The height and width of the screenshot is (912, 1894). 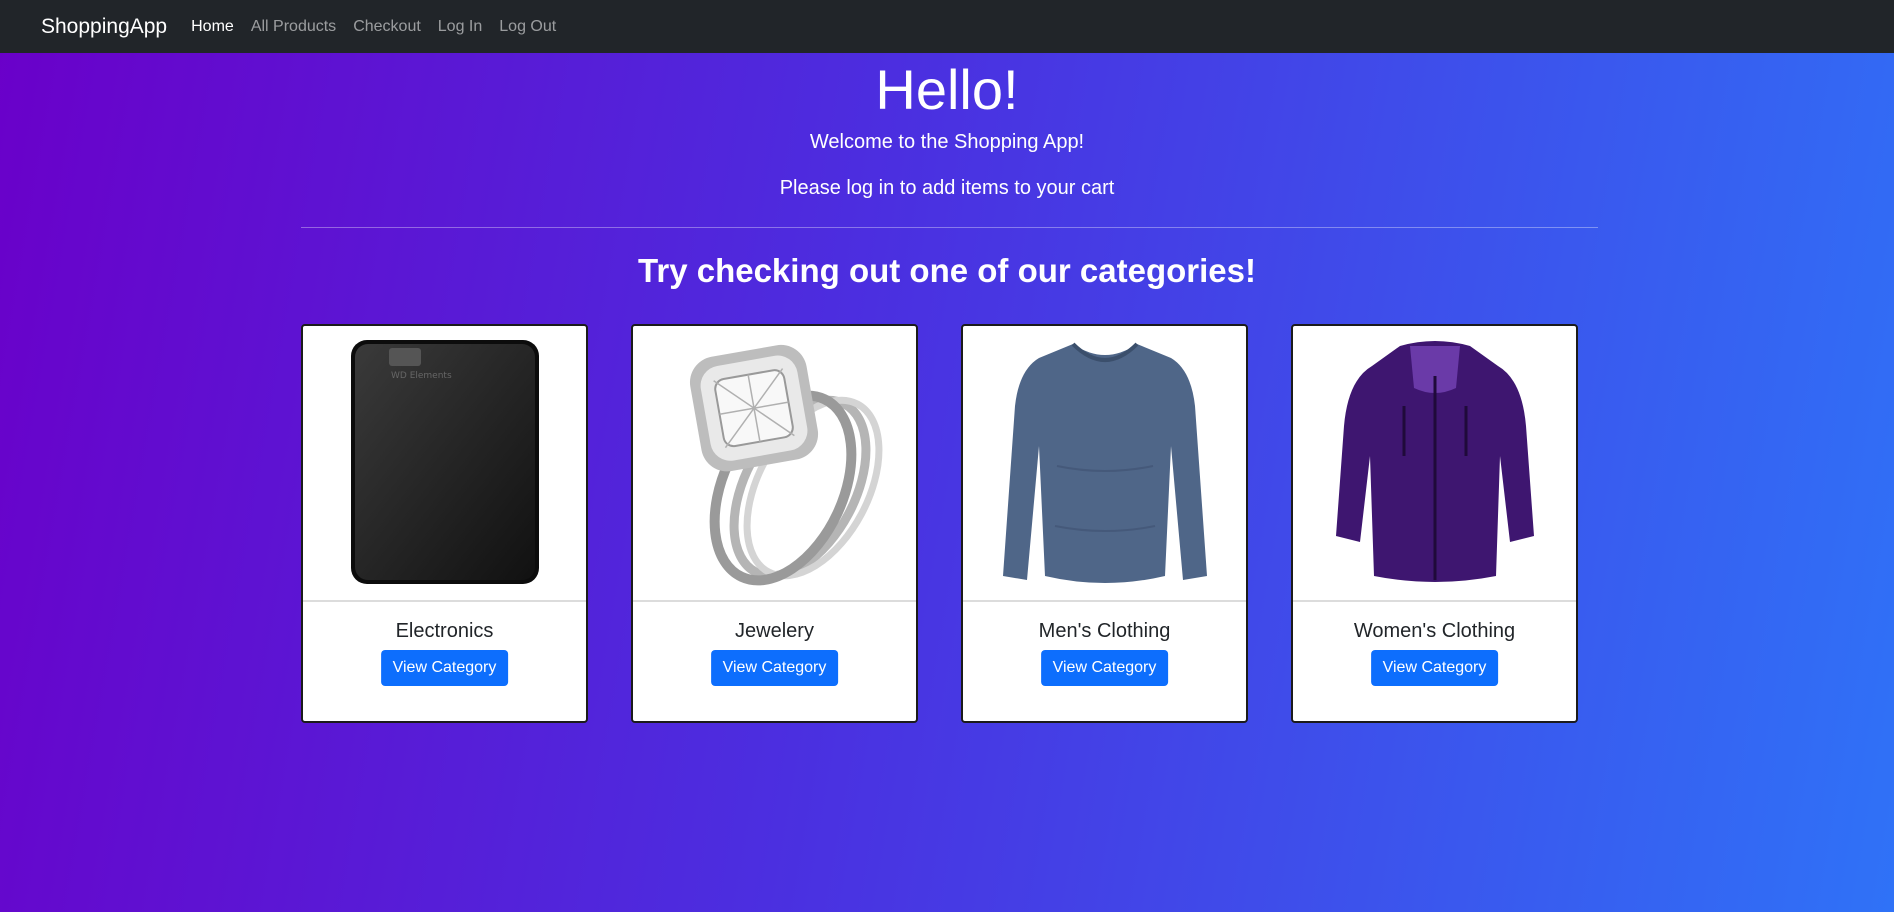 What do you see at coordinates (527, 27) in the screenshot?
I see `nav-link-log-out: Log Out` at bounding box center [527, 27].